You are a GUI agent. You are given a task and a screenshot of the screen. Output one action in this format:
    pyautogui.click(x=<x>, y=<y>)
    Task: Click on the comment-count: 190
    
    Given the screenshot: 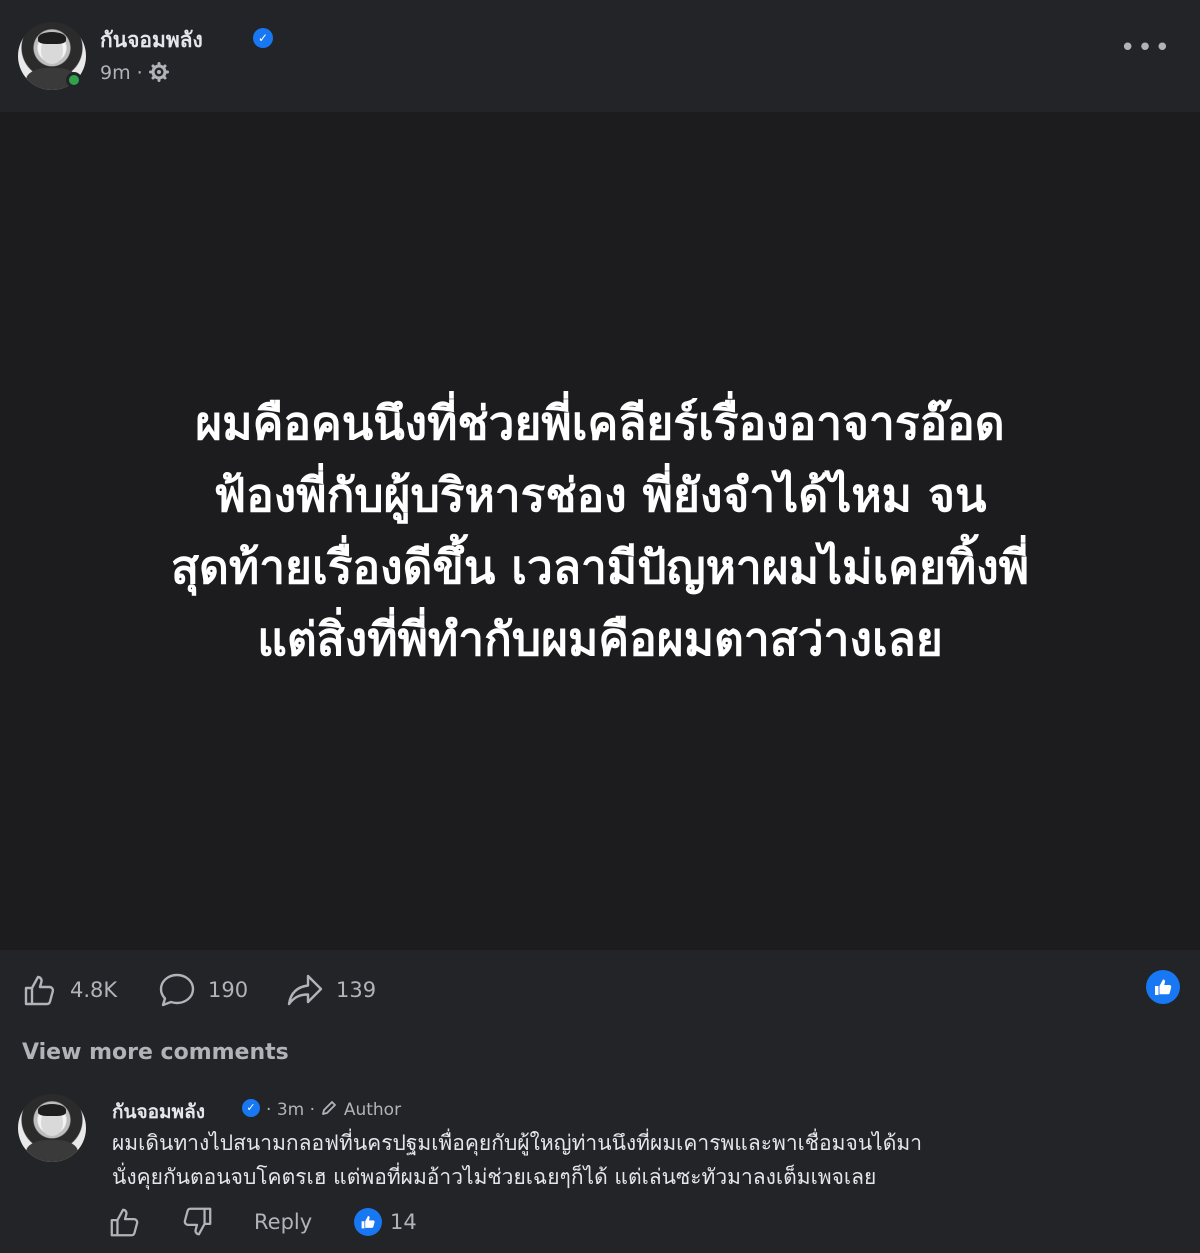 What is the action you would take?
    pyautogui.click(x=228, y=990)
    